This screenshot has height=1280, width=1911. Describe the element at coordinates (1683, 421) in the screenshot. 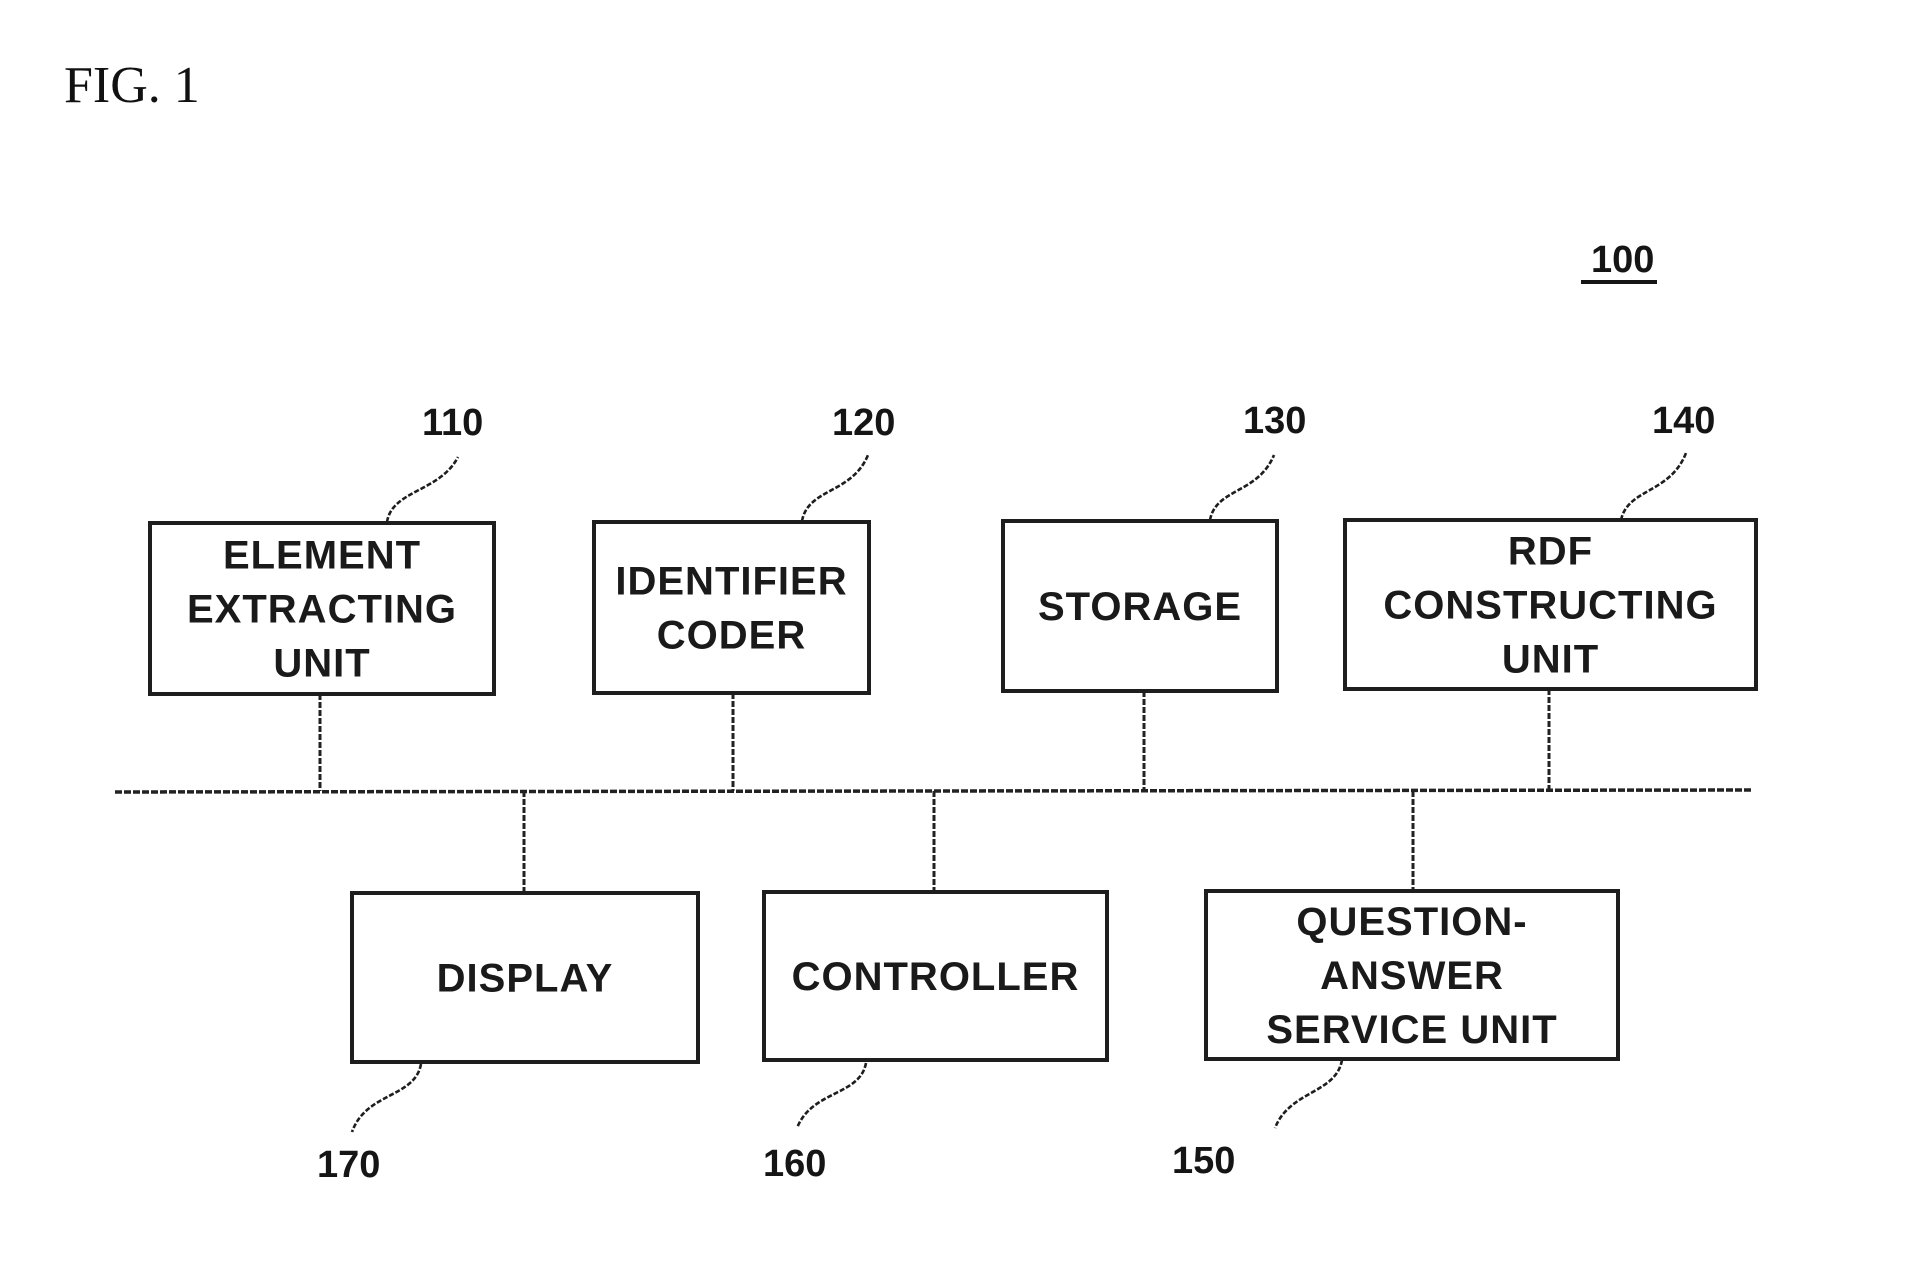

I see `reference-numeral-140: 140` at that location.